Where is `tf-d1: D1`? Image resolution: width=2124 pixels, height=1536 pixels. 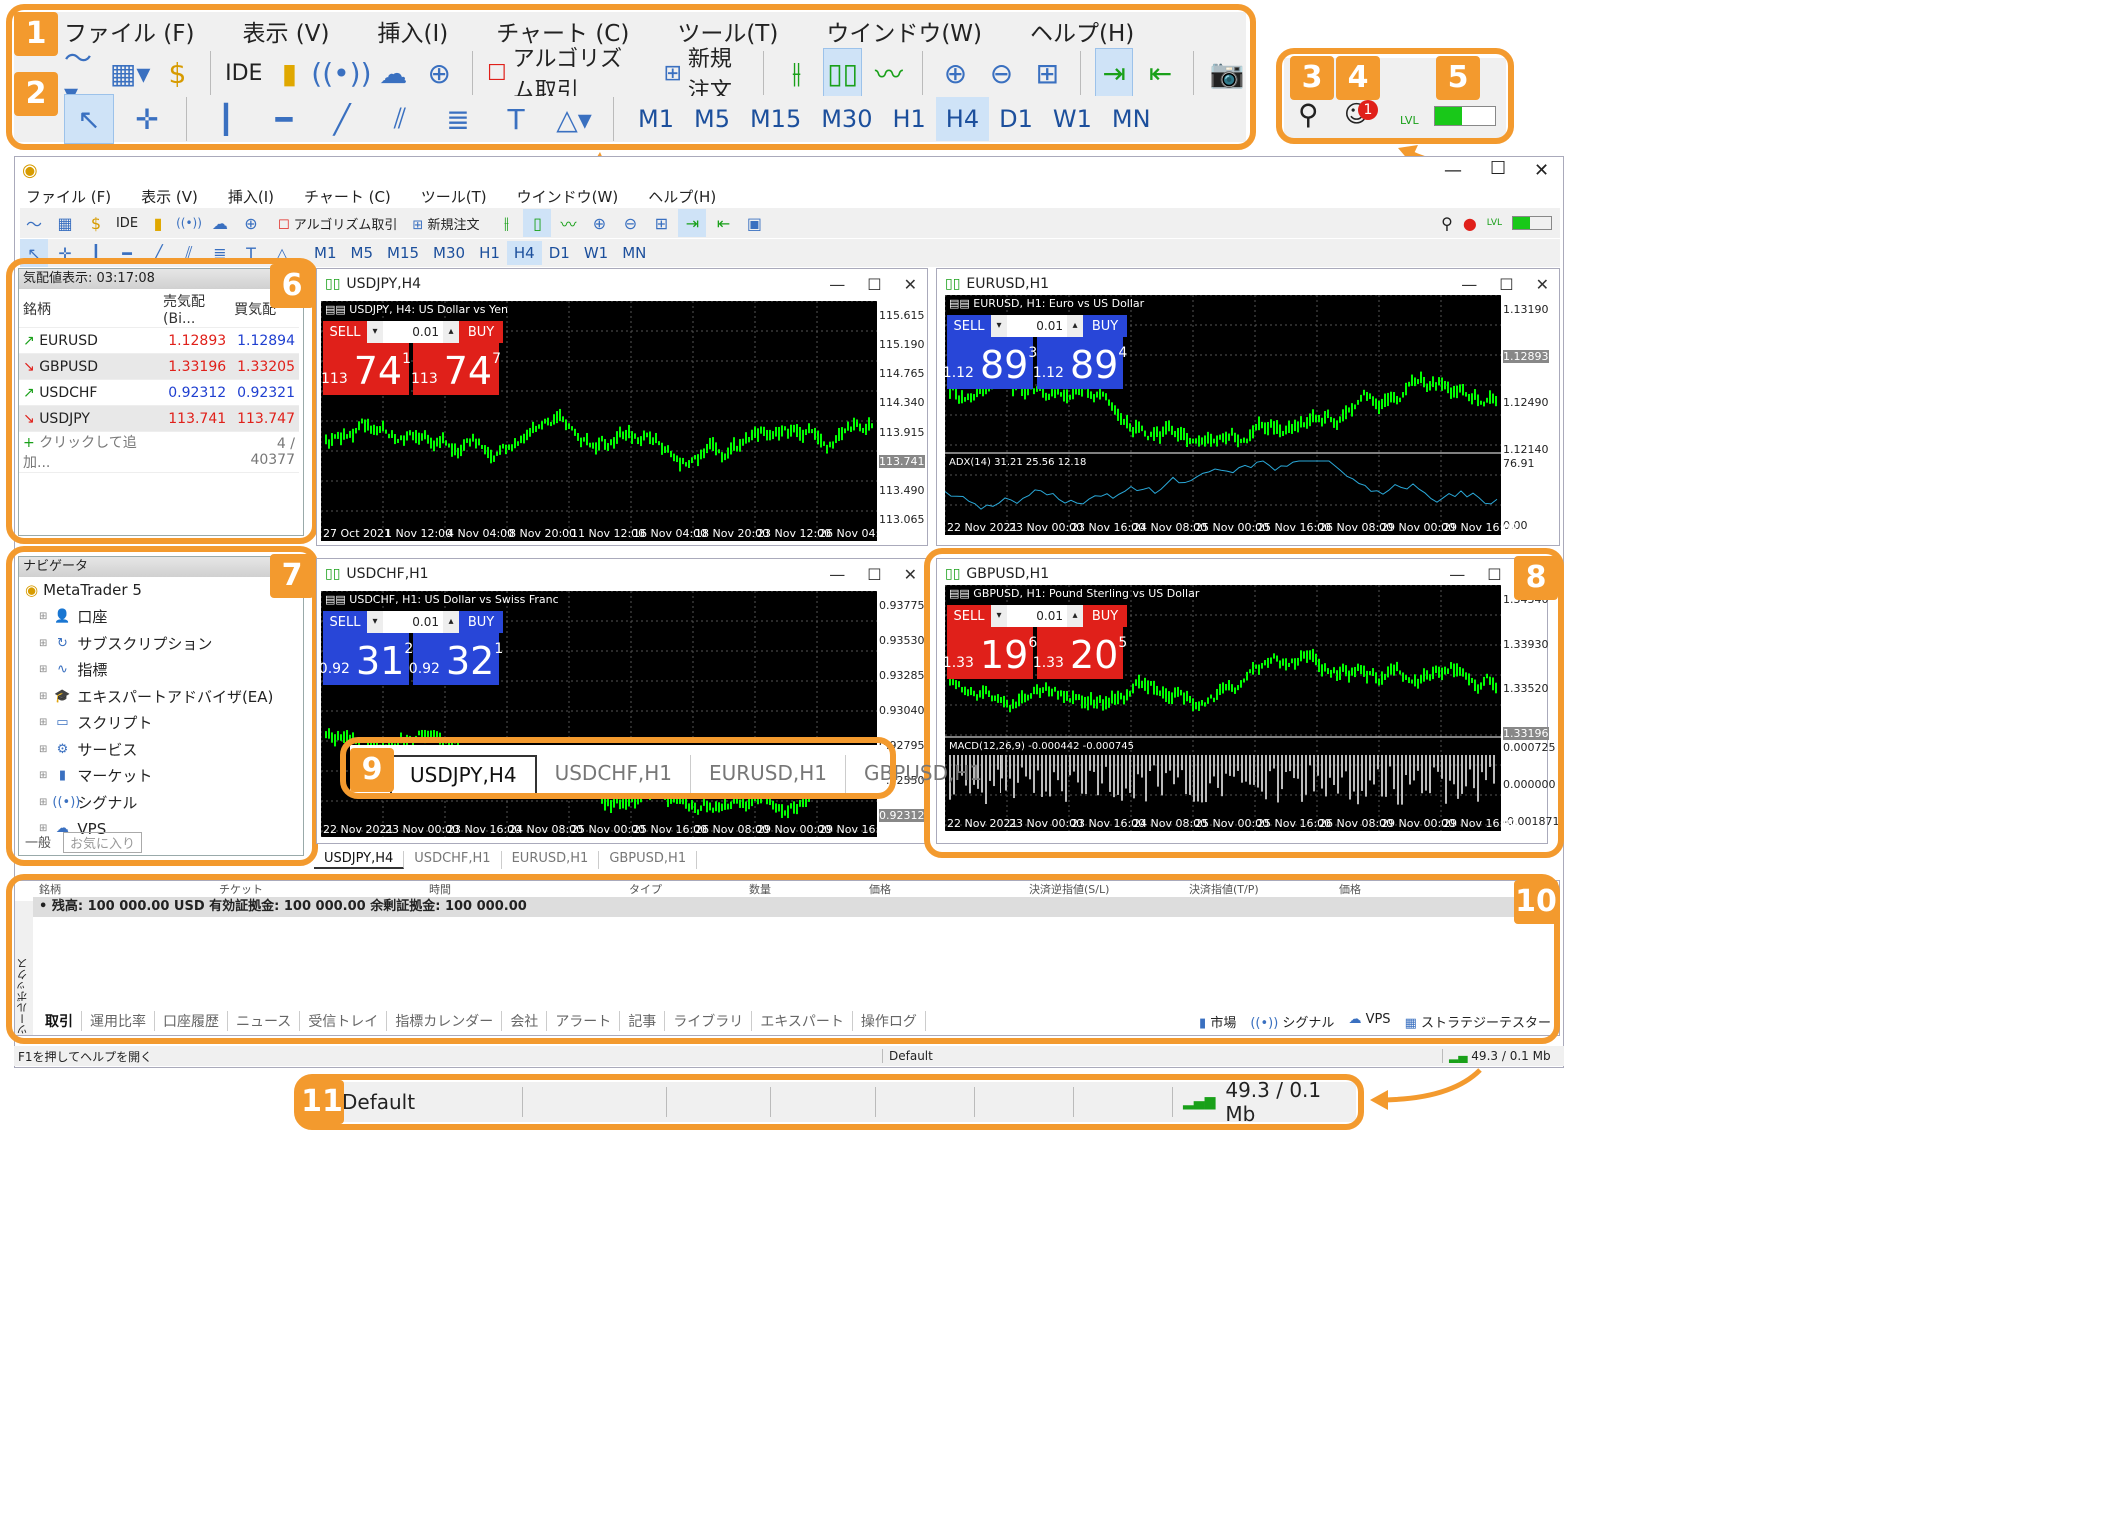 tf-d1: D1 is located at coordinates (559, 253).